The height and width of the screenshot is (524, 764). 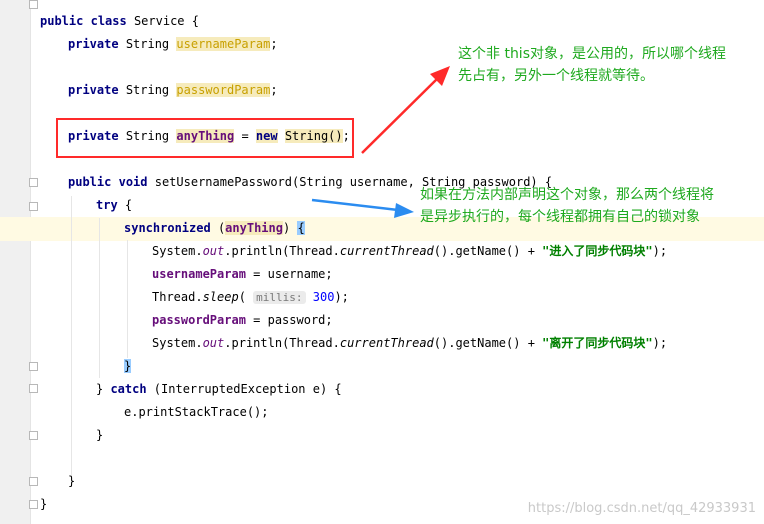 I want to click on code-line-sync-close: }, so click(x=128, y=366).